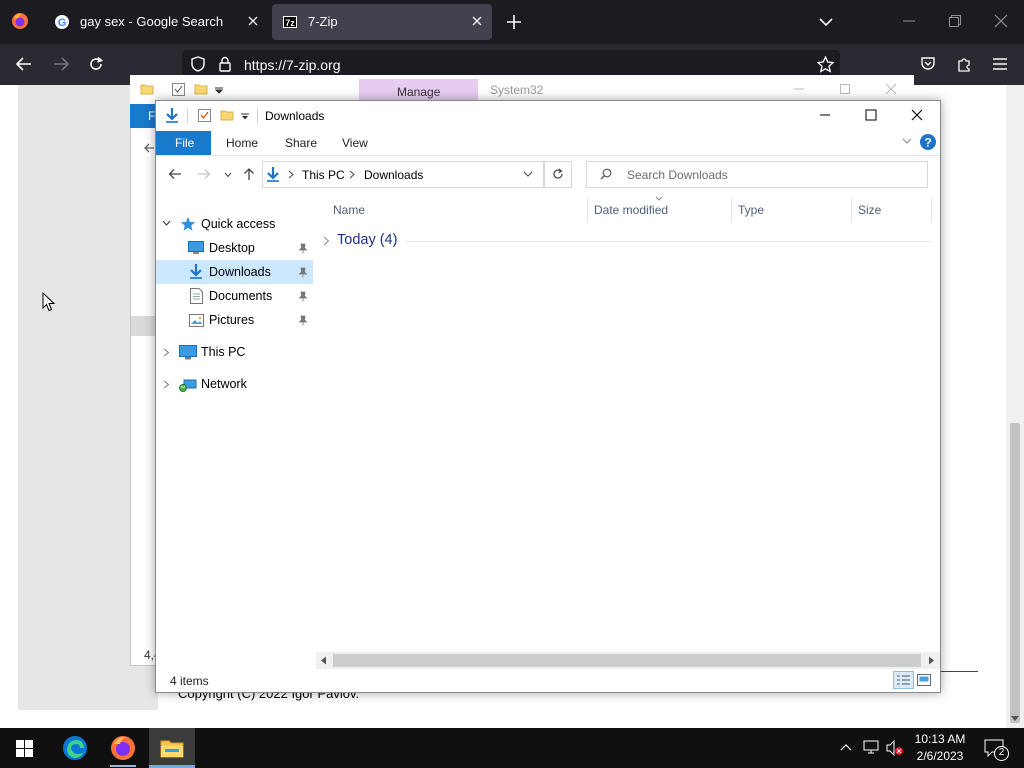 The height and width of the screenshot is (768, 1024). Describe the element at coordinates (147, 89) in the screenshot. I see `folder-icon` at that location.